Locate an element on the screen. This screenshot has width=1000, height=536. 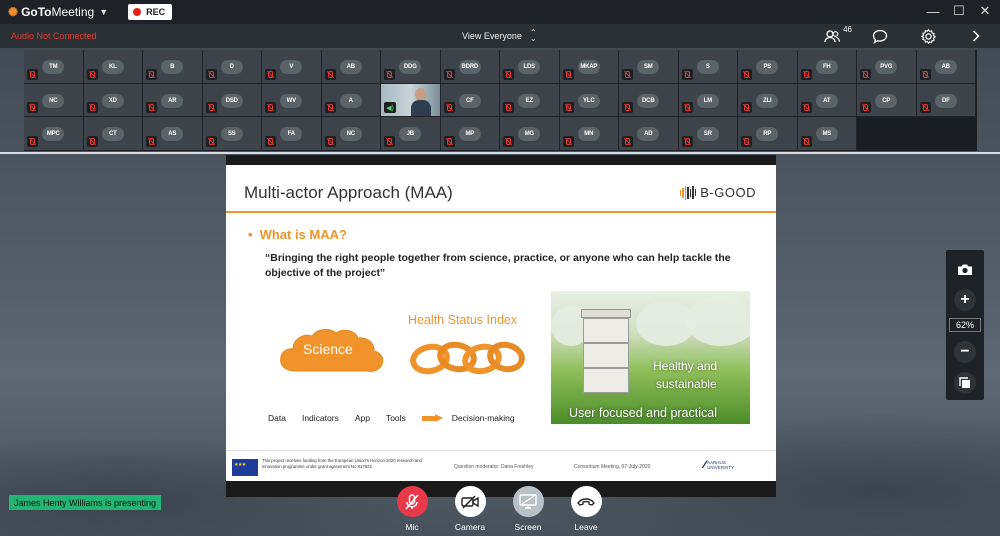
participant-tile: DCB is located at coordinates (649, 100).